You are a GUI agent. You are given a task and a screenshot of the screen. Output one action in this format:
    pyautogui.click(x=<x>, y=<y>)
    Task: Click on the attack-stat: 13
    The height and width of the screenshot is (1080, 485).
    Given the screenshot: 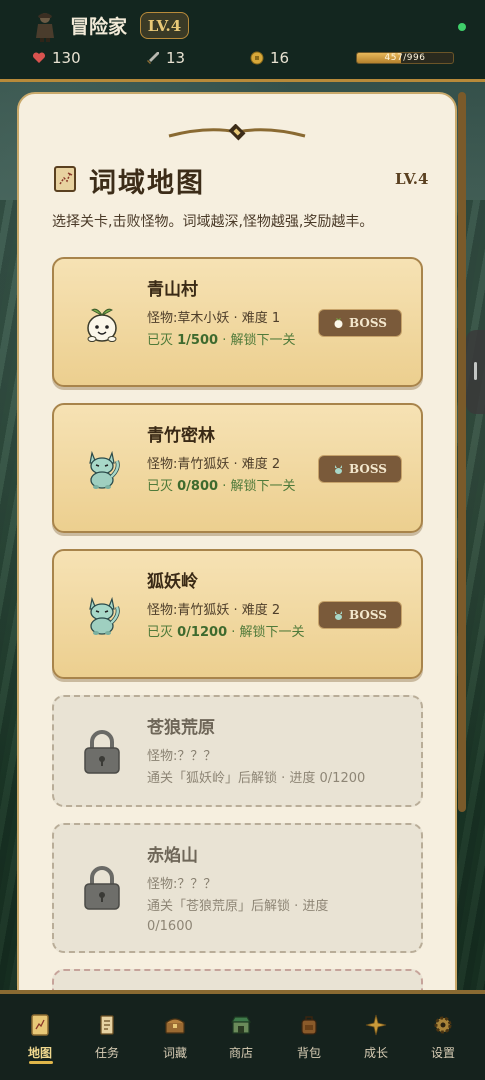 What is the action you would take?
    pyautogui.click(x=165, y=58)
    